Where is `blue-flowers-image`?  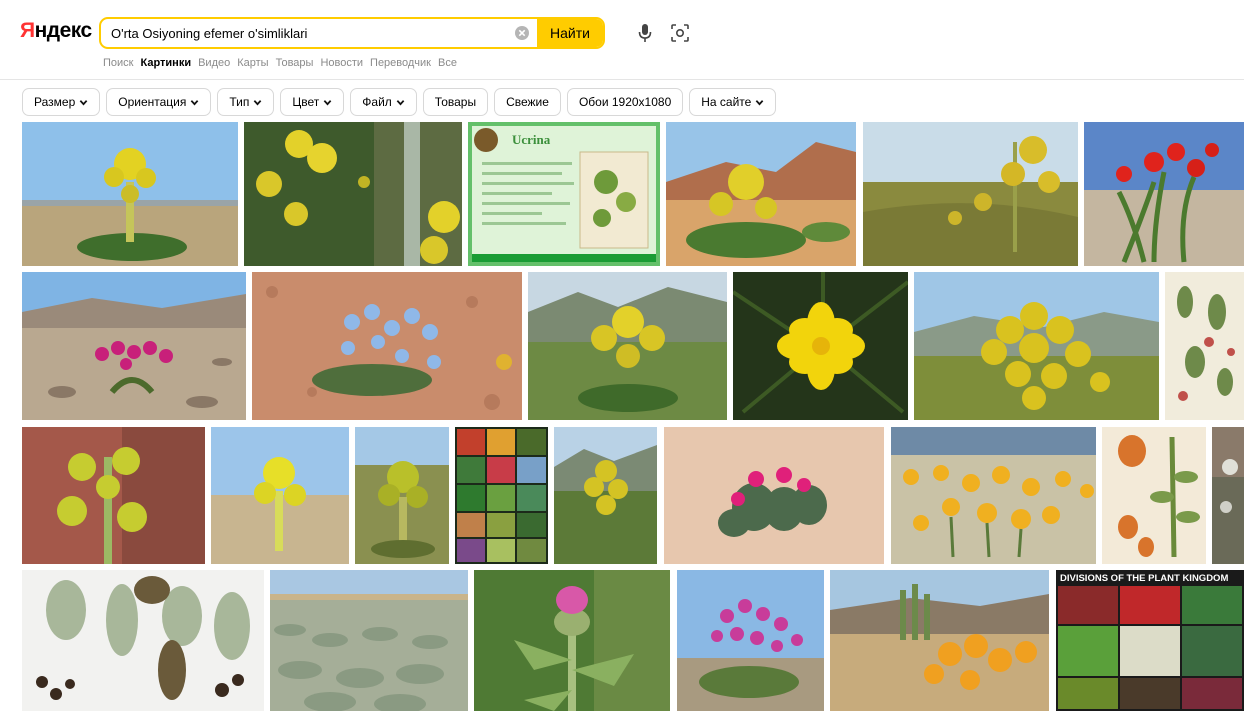
blue-flowers-image is located at coordinates (387, 346).